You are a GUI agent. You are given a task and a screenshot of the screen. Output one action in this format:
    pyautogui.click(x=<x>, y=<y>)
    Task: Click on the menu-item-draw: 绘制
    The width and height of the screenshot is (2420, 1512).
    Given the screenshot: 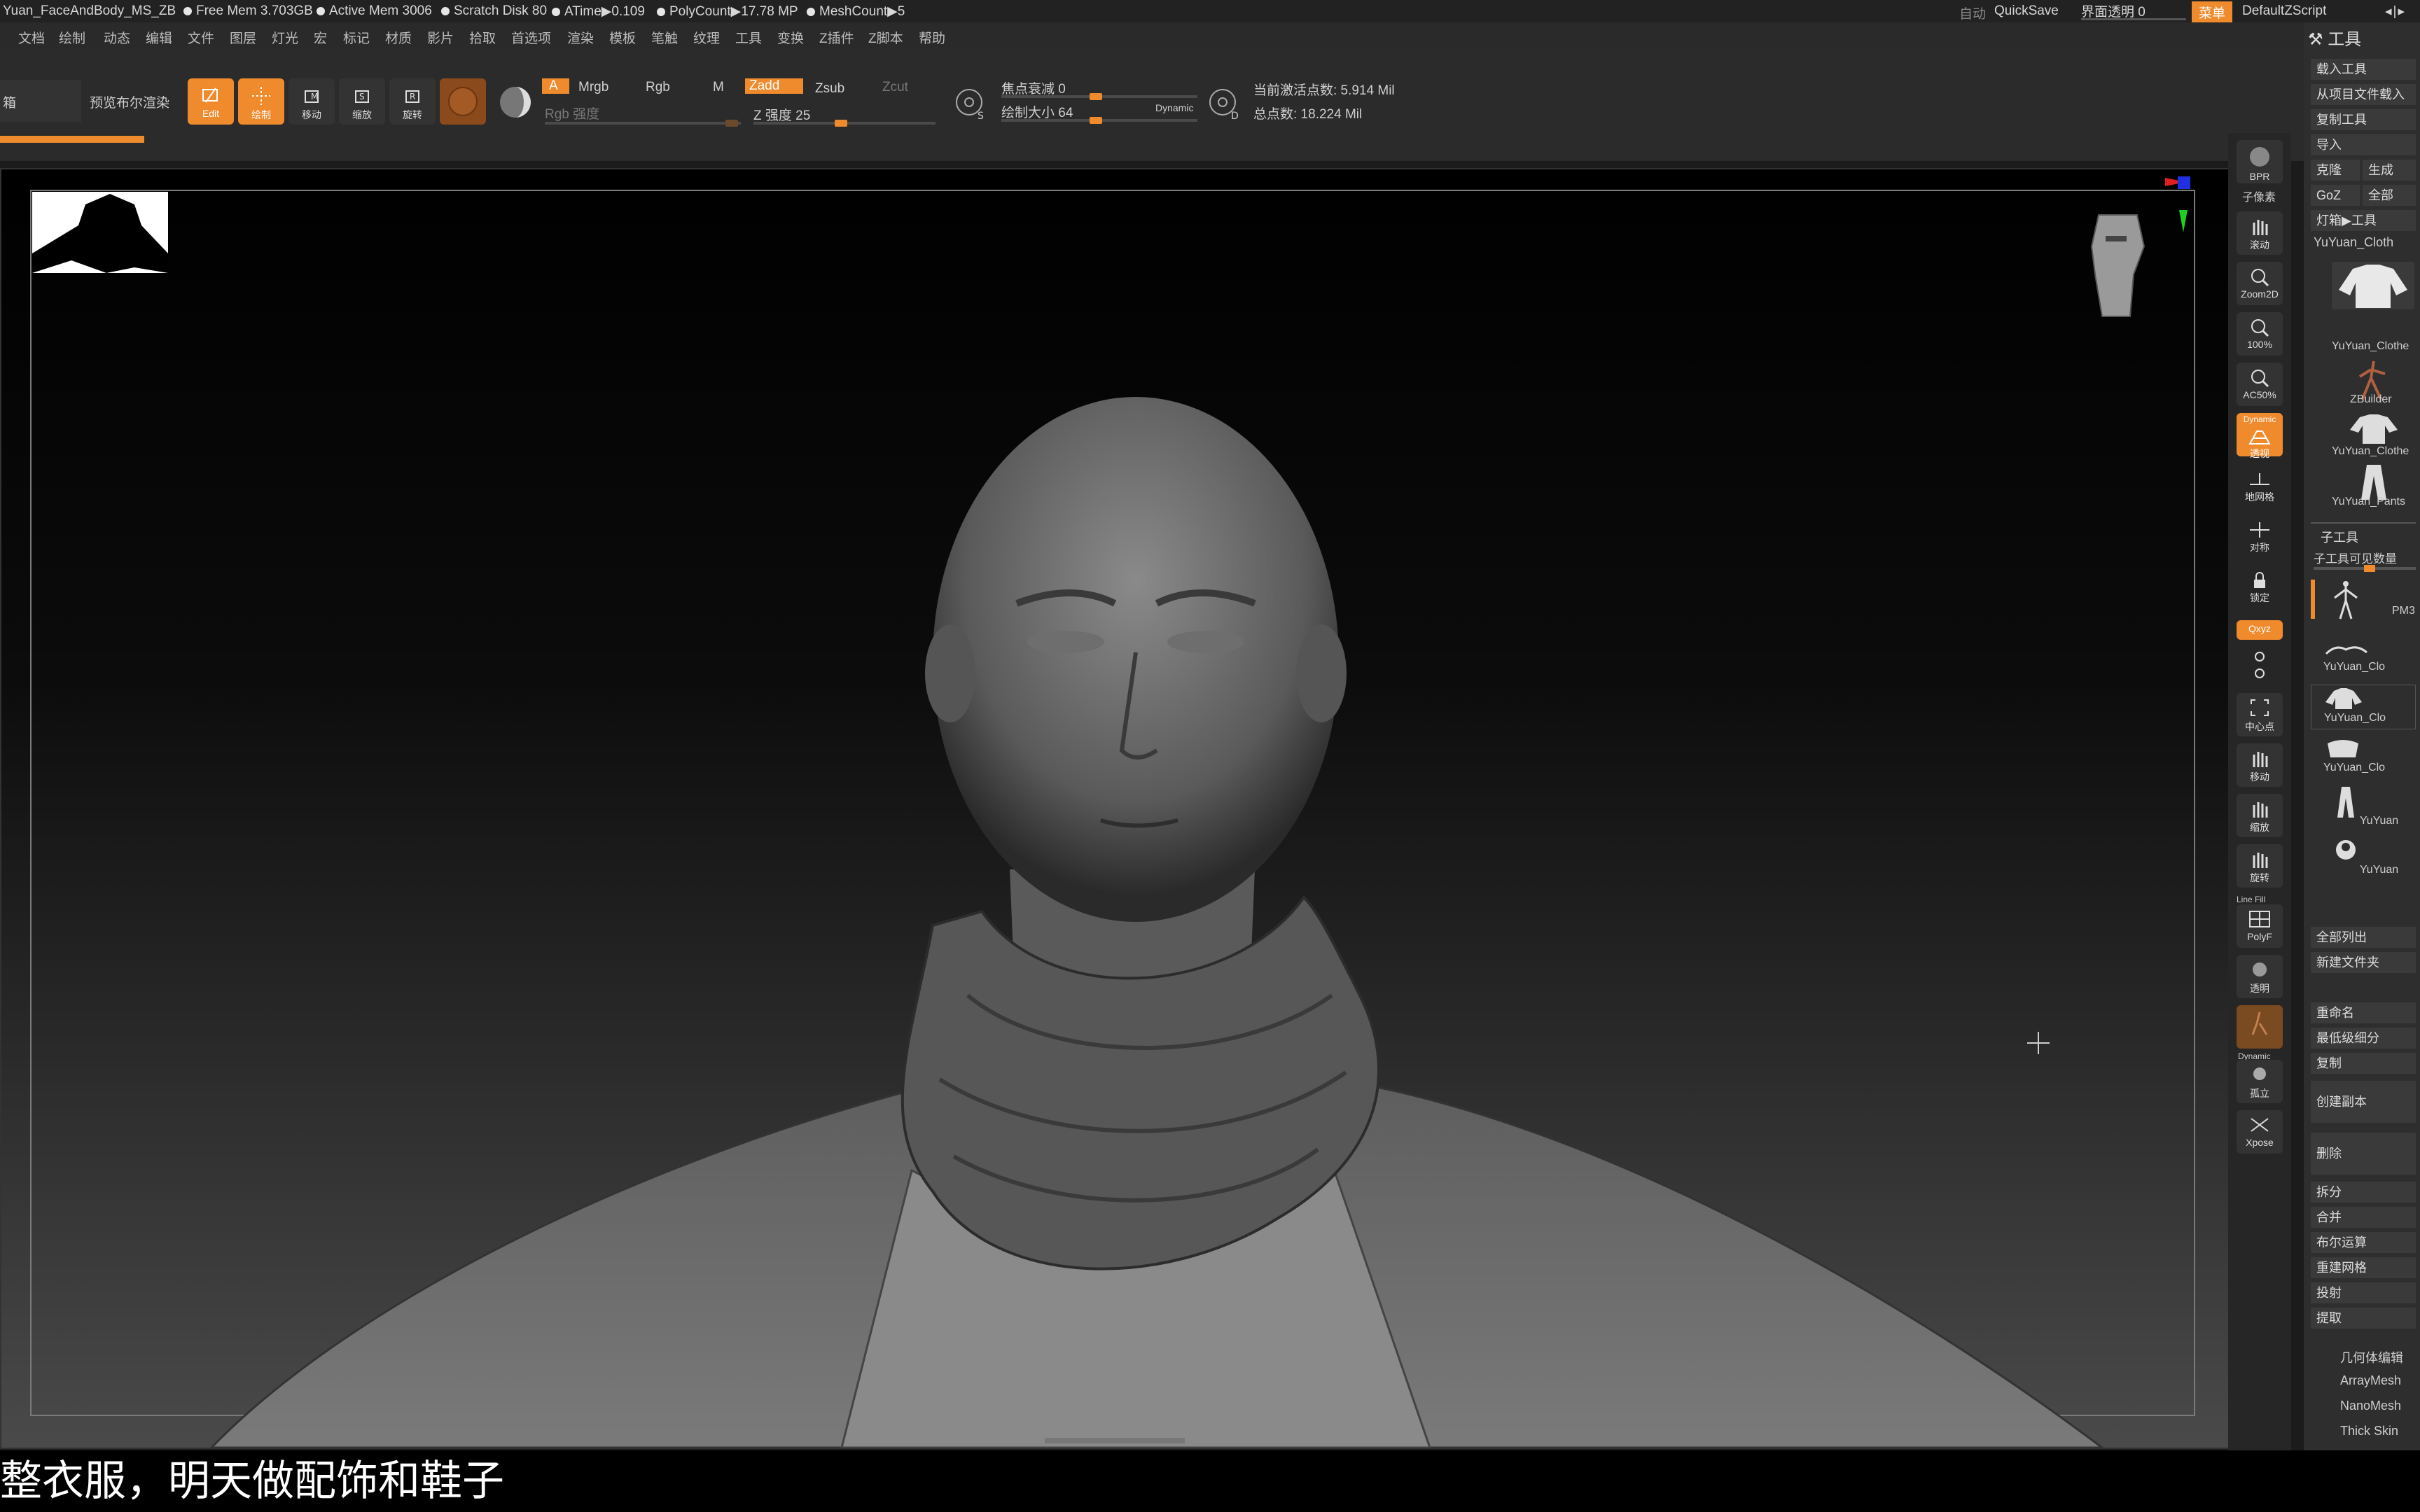 What is the action you would take?
    pyautogui.click(x=72, y=37)
    